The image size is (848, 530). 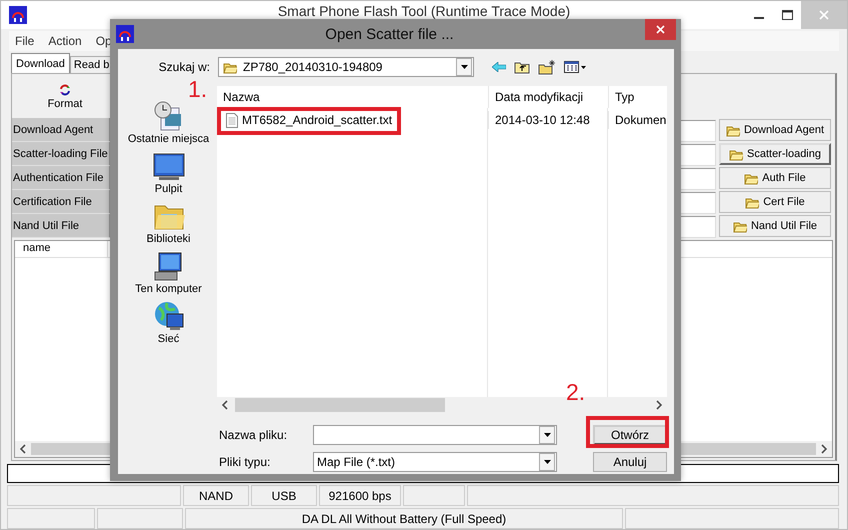 I want to click on close-button, so click(x=660, y=29).